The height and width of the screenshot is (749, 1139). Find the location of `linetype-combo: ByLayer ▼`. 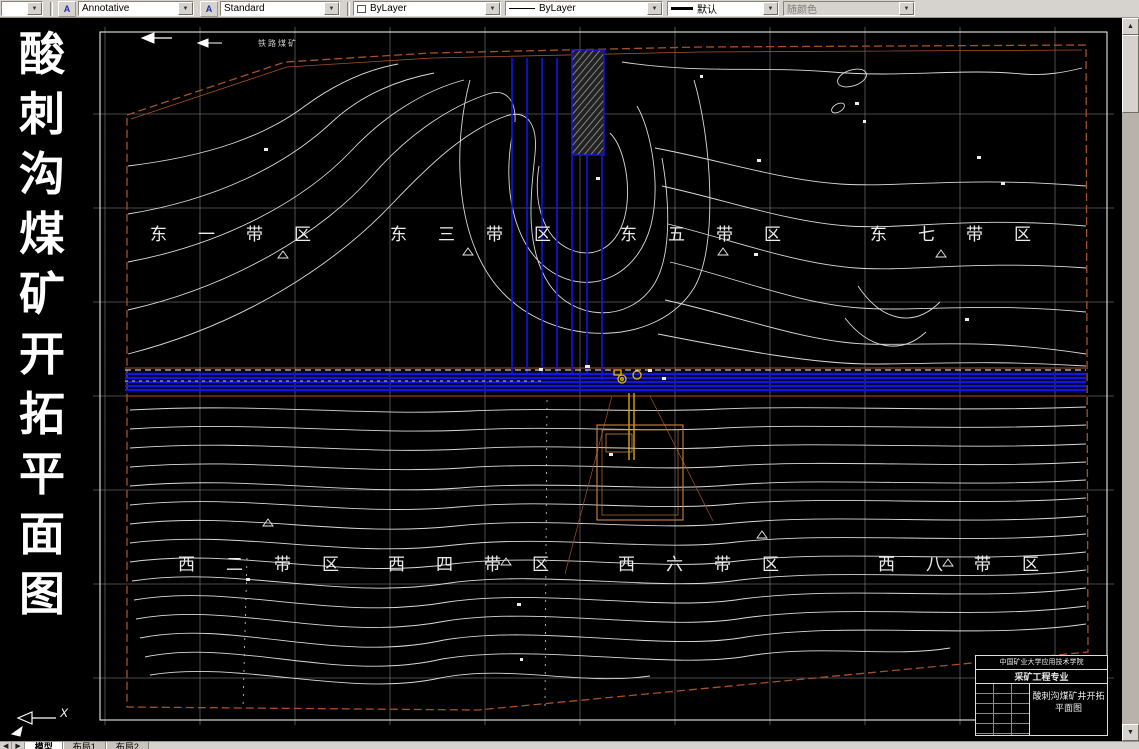

linetype-combo: ByLayer ▼ is located at coordinates (584, 8).